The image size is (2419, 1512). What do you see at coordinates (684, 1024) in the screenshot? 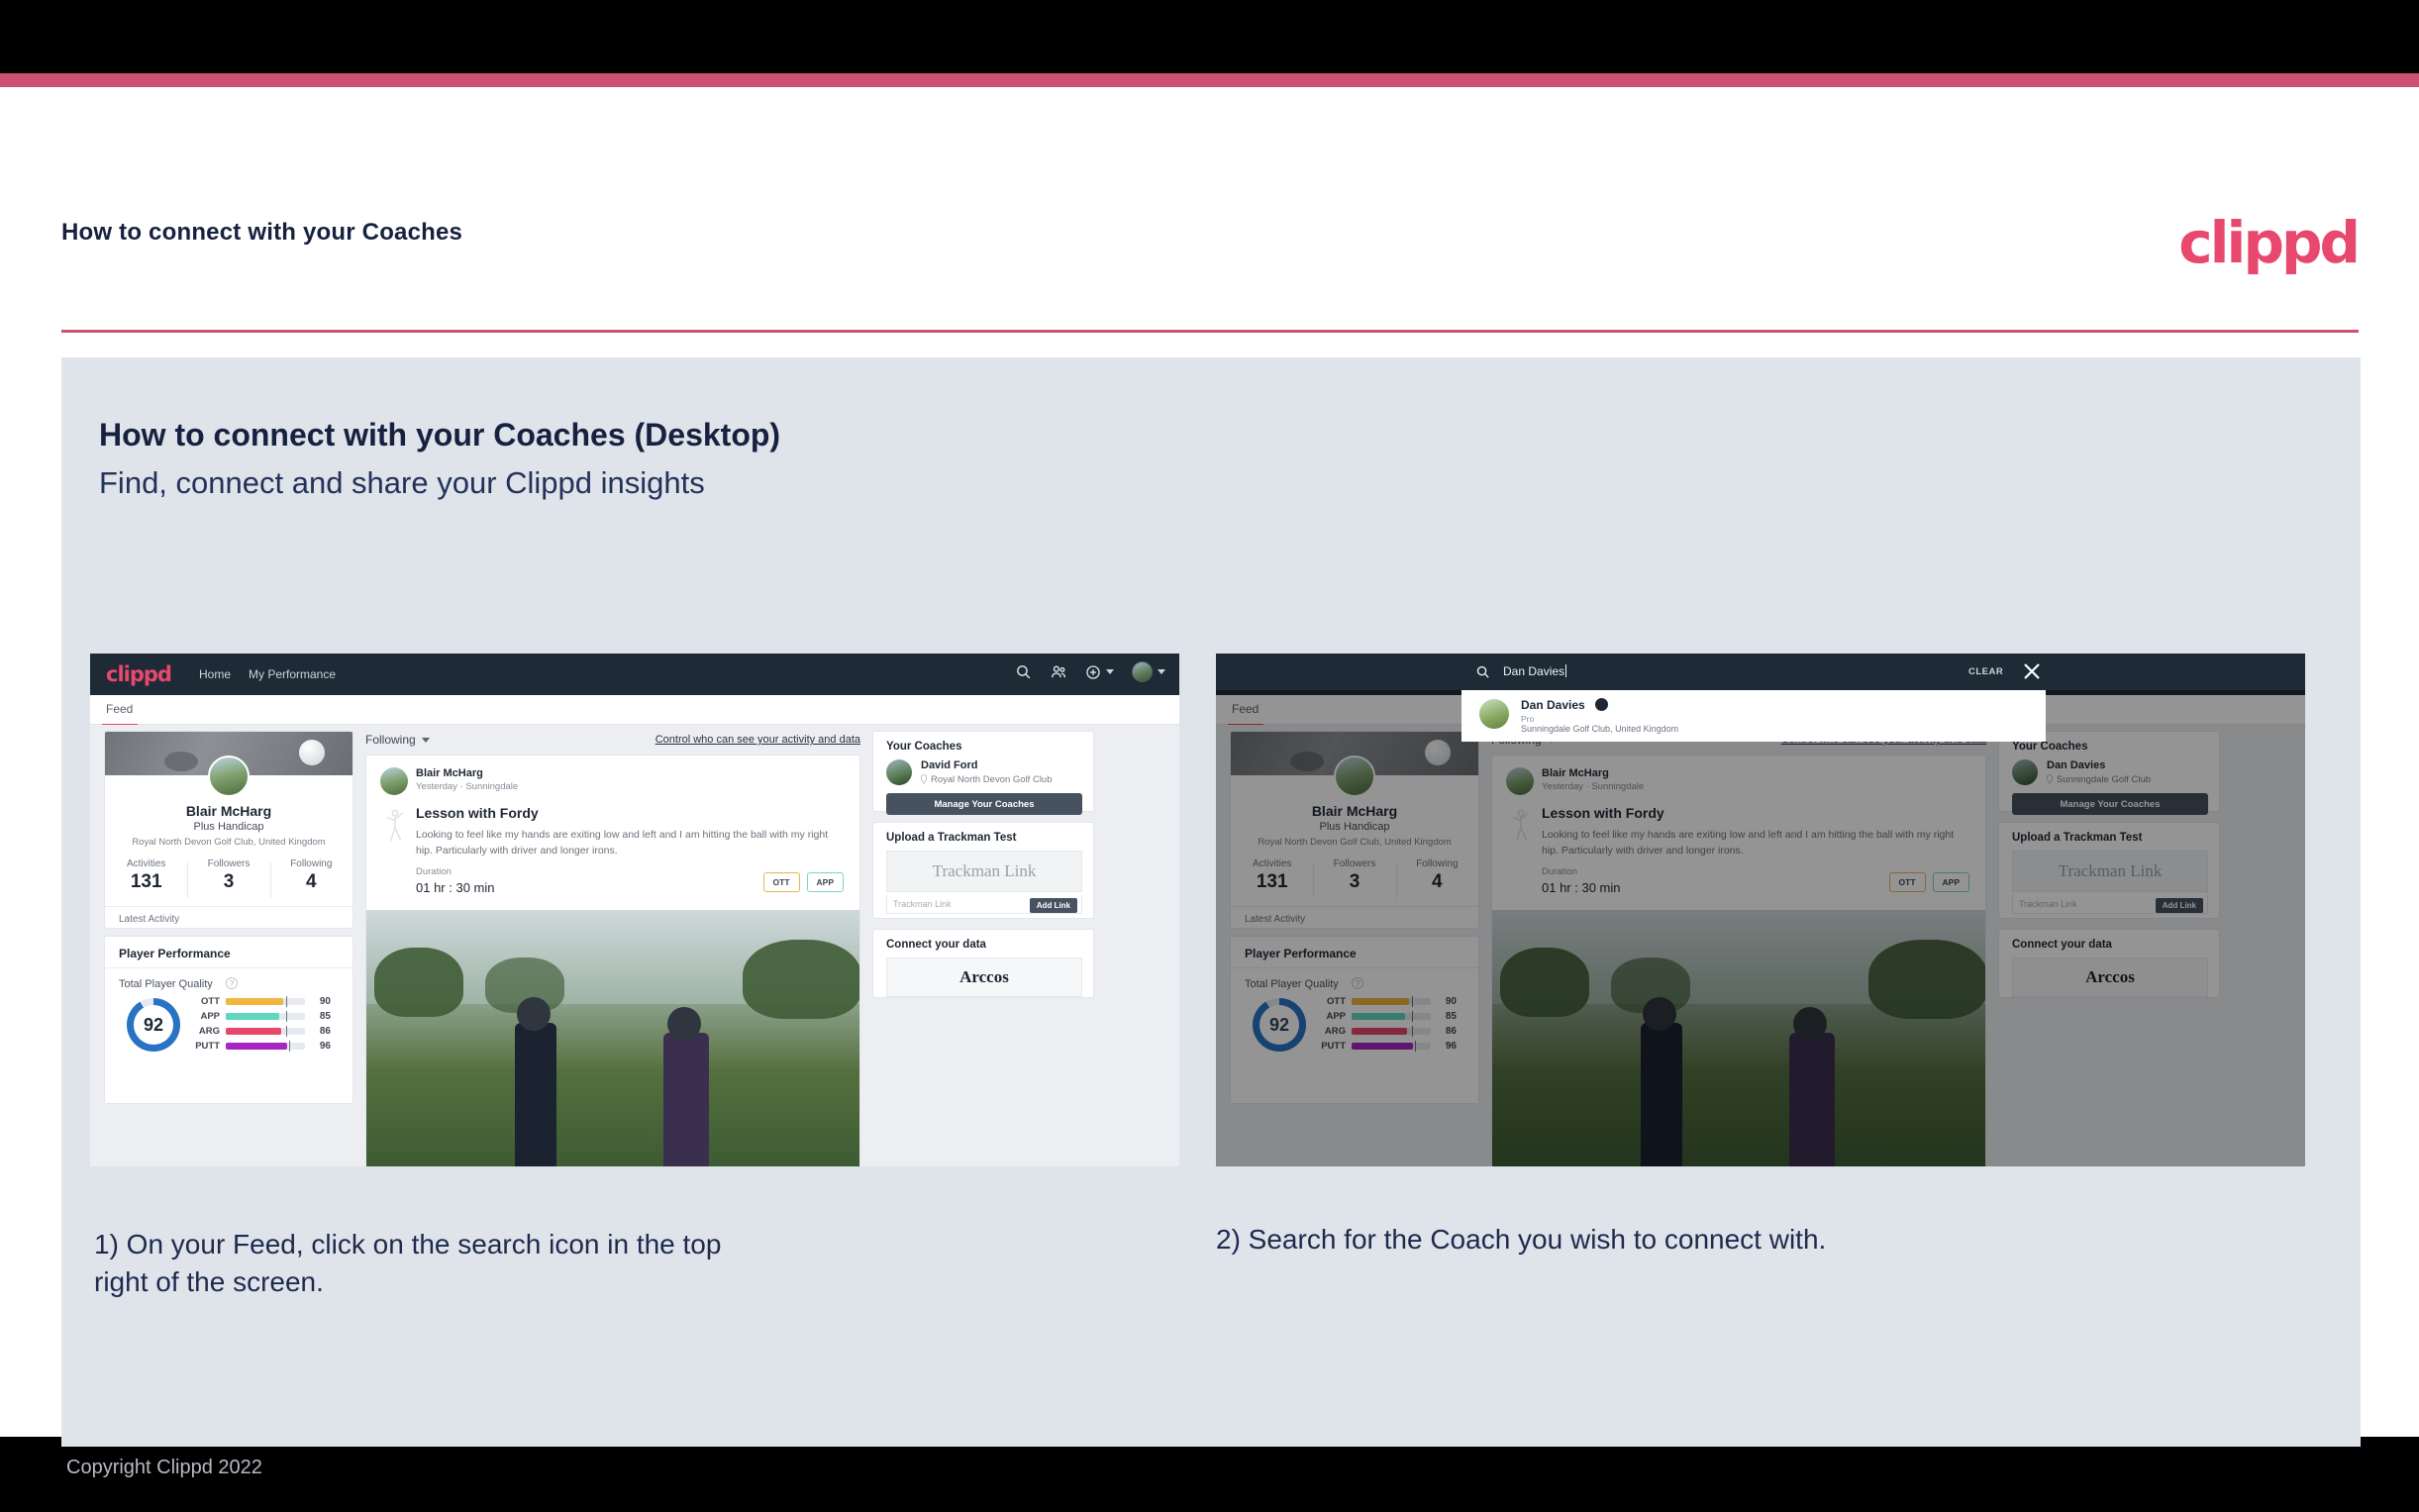
I see `photo-golfer-head` at bounding box center [684, 1024].